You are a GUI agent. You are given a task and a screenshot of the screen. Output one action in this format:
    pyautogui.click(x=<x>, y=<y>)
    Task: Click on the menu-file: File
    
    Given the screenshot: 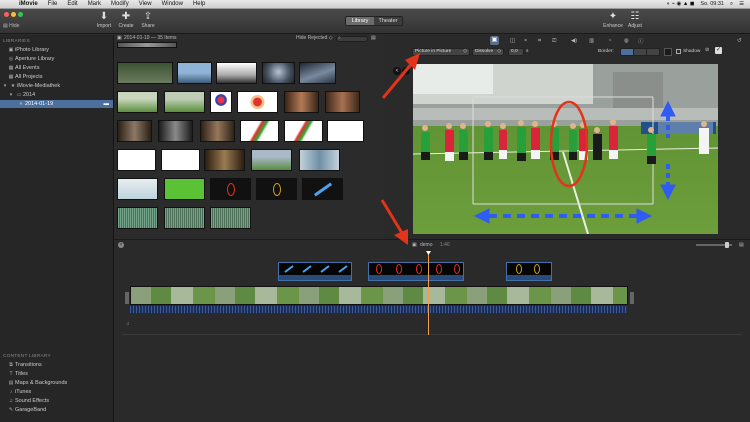 What is the action you would take?
    pyautogui.click(x=53, y=4)
    